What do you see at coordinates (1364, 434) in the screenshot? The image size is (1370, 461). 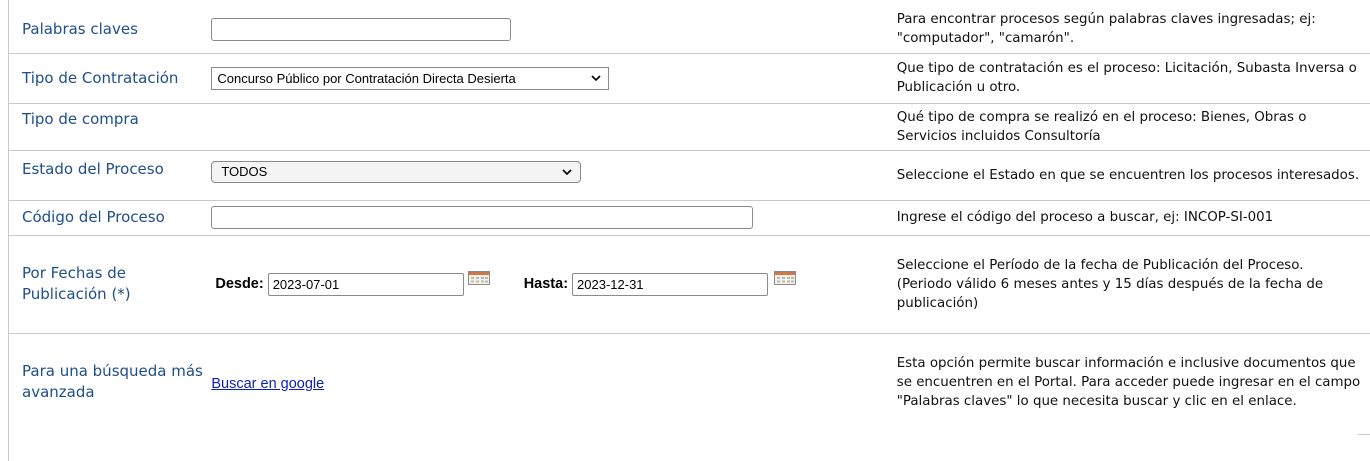 I see `panel-divider-fragment` at bounding box center [1364, 434].